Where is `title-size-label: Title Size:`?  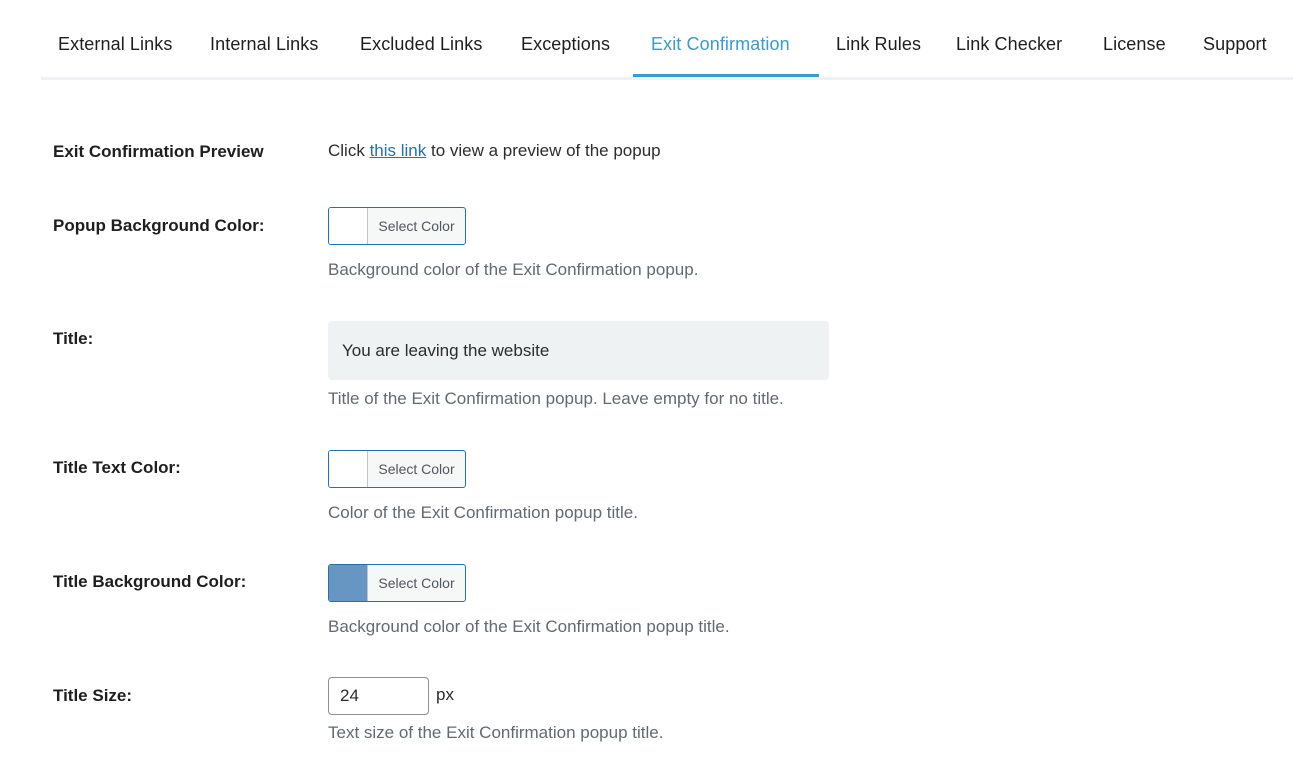 title-size-label: Title Size: is located at coordinates (93, 695).